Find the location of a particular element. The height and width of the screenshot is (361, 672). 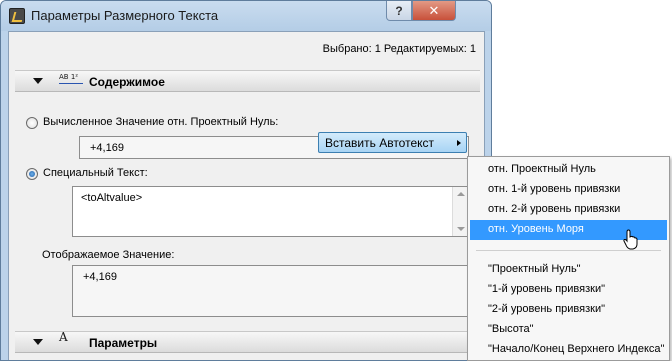

custom-text-input: <toAltvalue> is located at coordinates (270, 211).